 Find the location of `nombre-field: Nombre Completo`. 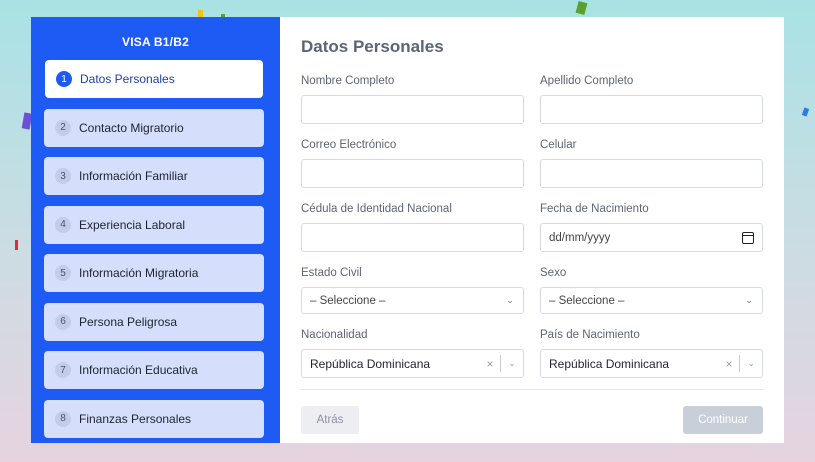

nombre-field: Nombre Completo is located at coordinates (412, 107).